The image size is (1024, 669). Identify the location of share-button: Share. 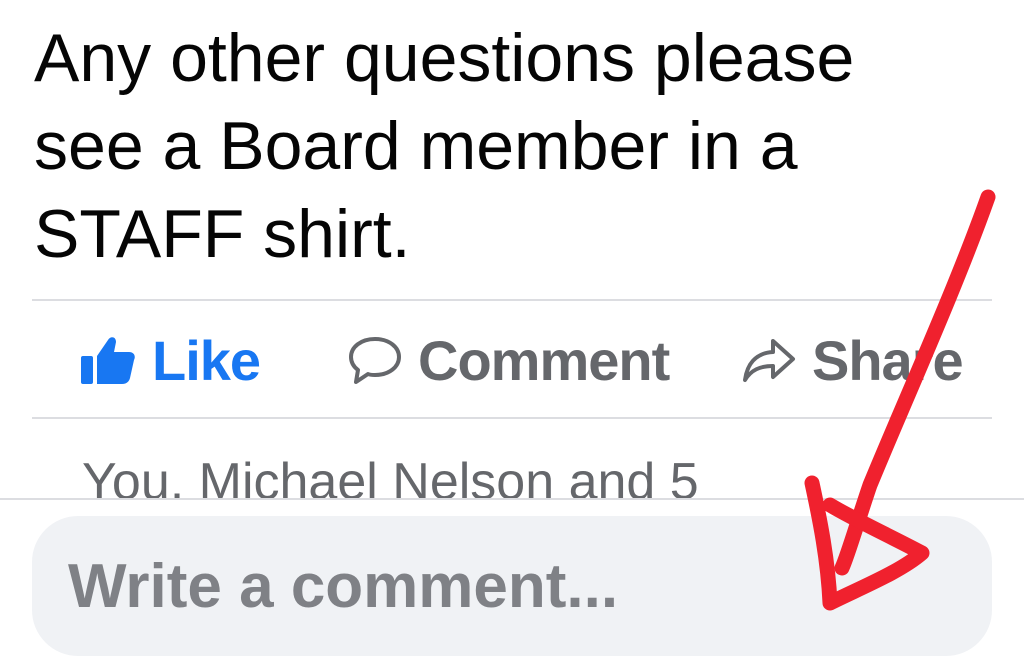
(853, 360).